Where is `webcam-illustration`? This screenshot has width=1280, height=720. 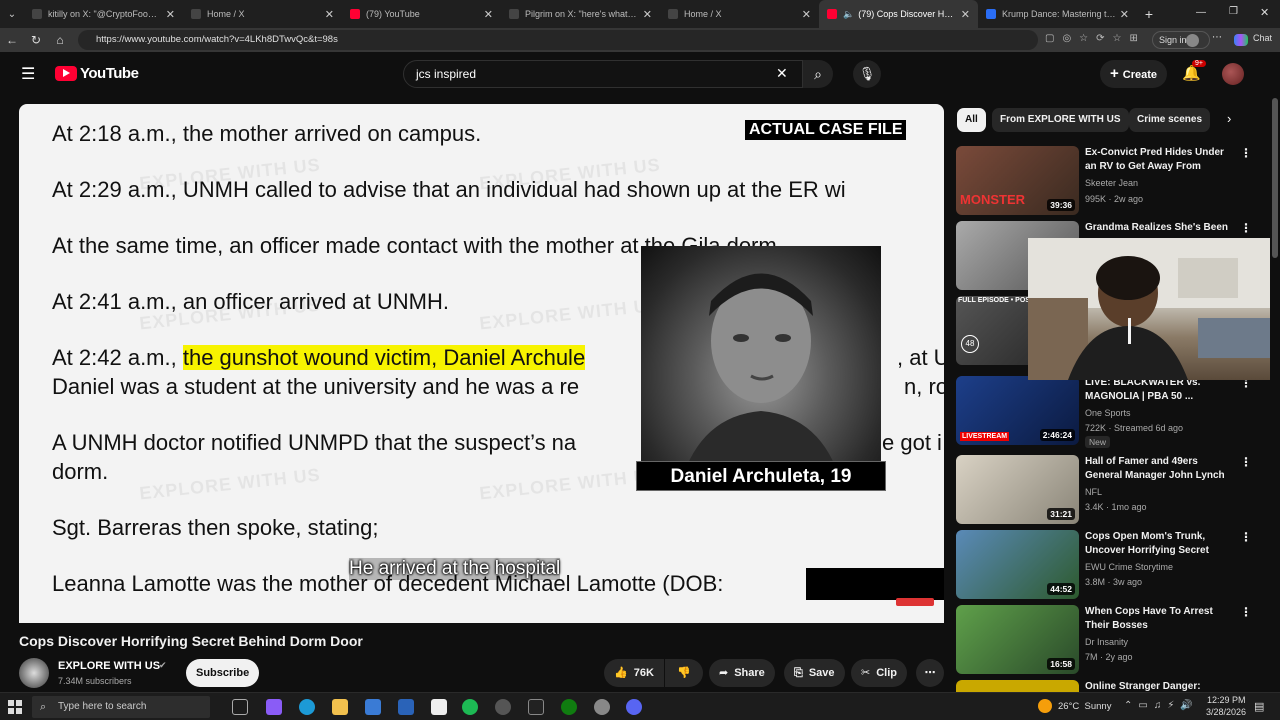
webcam-illustration is located at coordinates (1154, 309).